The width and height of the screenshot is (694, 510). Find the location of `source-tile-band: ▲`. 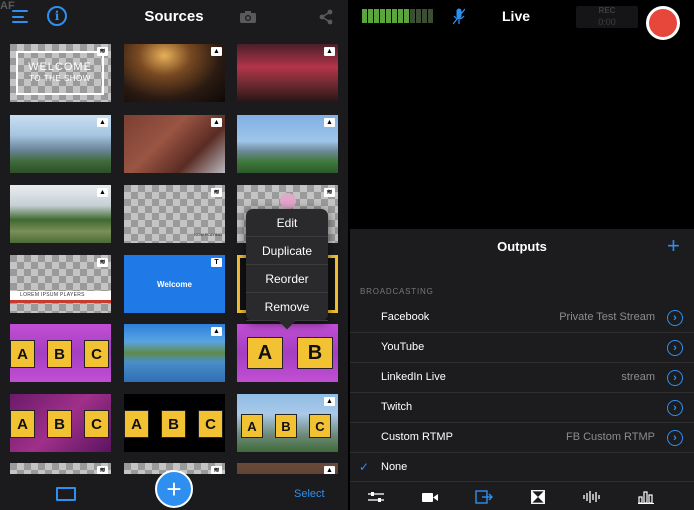

source-tile-band: ▲ is located at coordinates (287, 73).